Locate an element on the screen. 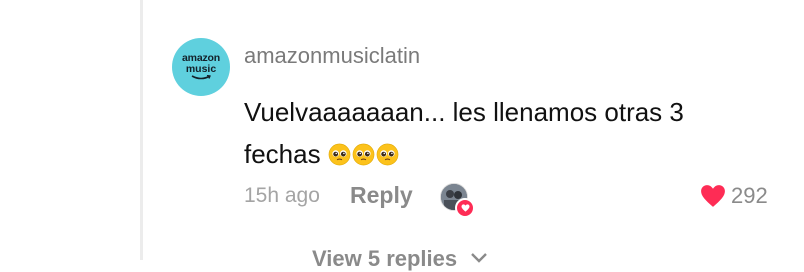  creator-heart-badge is located at coordinates (465, 208).